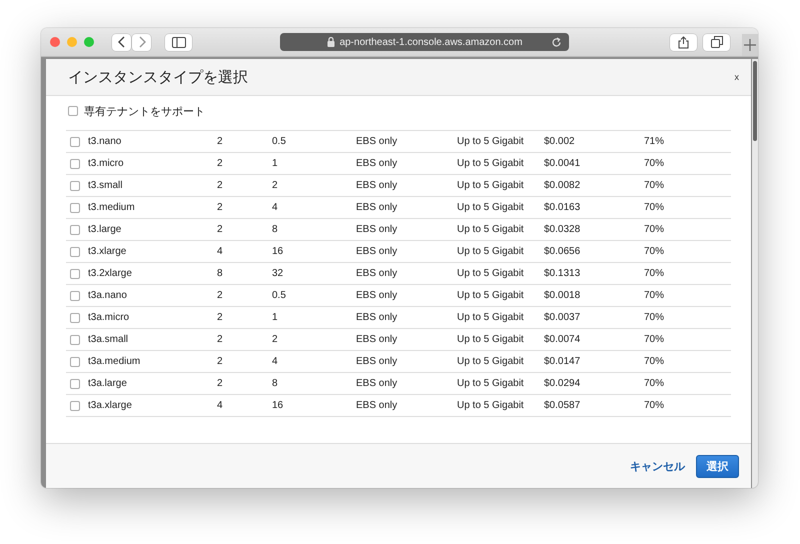  What do you see at coordinates (562, 273) in the screenshot?
I see `table-cell: $0.1313` at bounding box center [562, 273].